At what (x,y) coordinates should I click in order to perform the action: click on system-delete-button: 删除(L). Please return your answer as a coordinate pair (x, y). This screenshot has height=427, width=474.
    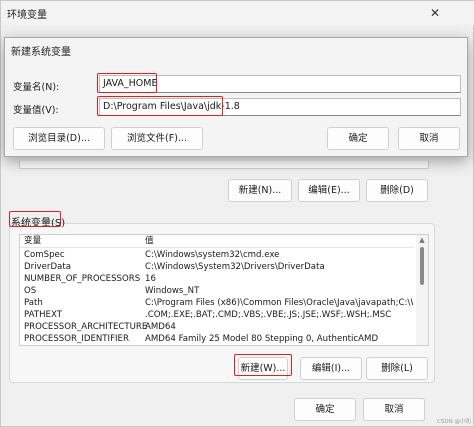
    Looking at the image, I should click on (397, 368).